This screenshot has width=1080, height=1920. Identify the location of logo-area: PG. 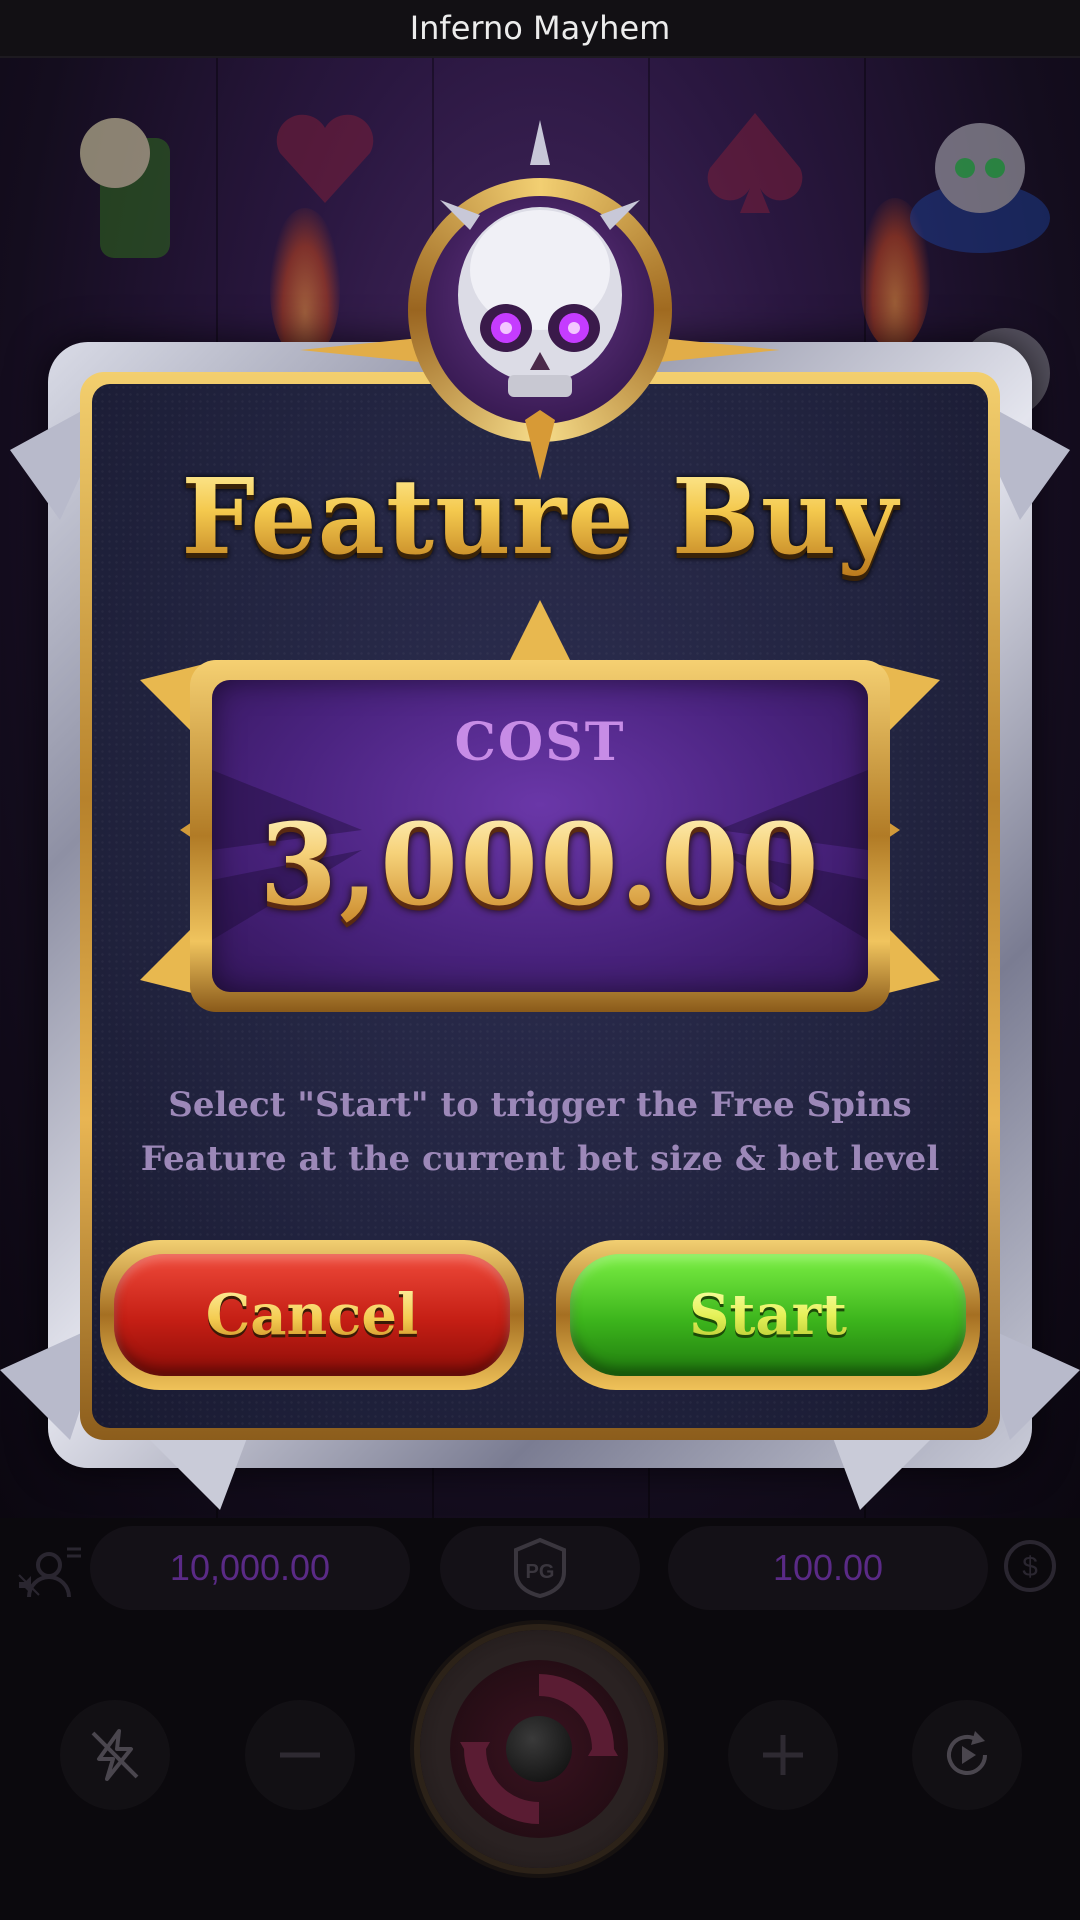
(540, 1568).